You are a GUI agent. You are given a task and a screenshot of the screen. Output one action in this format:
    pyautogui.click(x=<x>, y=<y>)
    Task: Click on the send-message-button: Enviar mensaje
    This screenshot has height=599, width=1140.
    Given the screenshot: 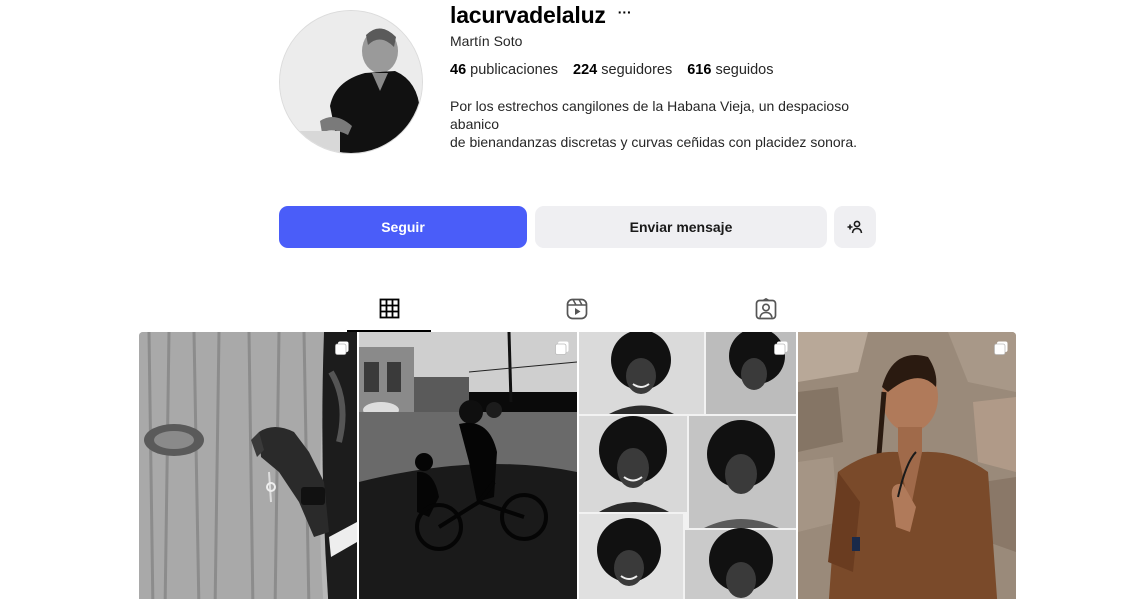 What is the action you would take?
    pyautogui.click(x=681, y=227)
    